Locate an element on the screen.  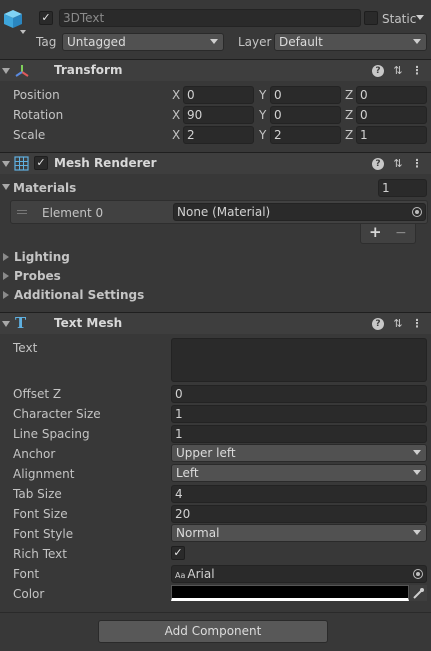
layer-label: Layer is located at coordinates (255, 42).